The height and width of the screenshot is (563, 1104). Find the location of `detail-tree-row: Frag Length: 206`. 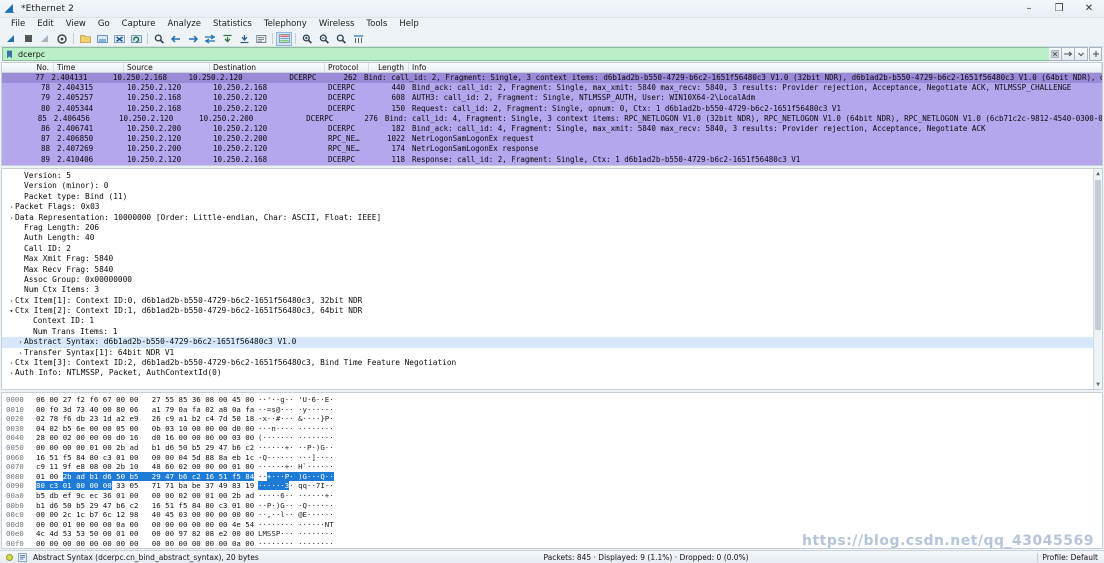

detail-tree-row: Frag Length: 206 is located at coordinates (552, 228).